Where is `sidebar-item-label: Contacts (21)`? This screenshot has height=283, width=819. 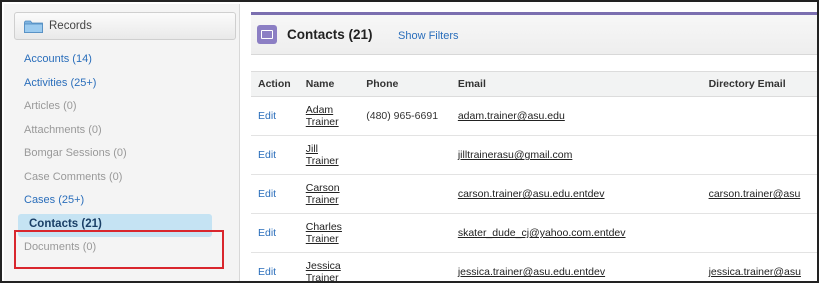 sidebar-item-label: Contacts (21) is located at coordinates (65, 223).